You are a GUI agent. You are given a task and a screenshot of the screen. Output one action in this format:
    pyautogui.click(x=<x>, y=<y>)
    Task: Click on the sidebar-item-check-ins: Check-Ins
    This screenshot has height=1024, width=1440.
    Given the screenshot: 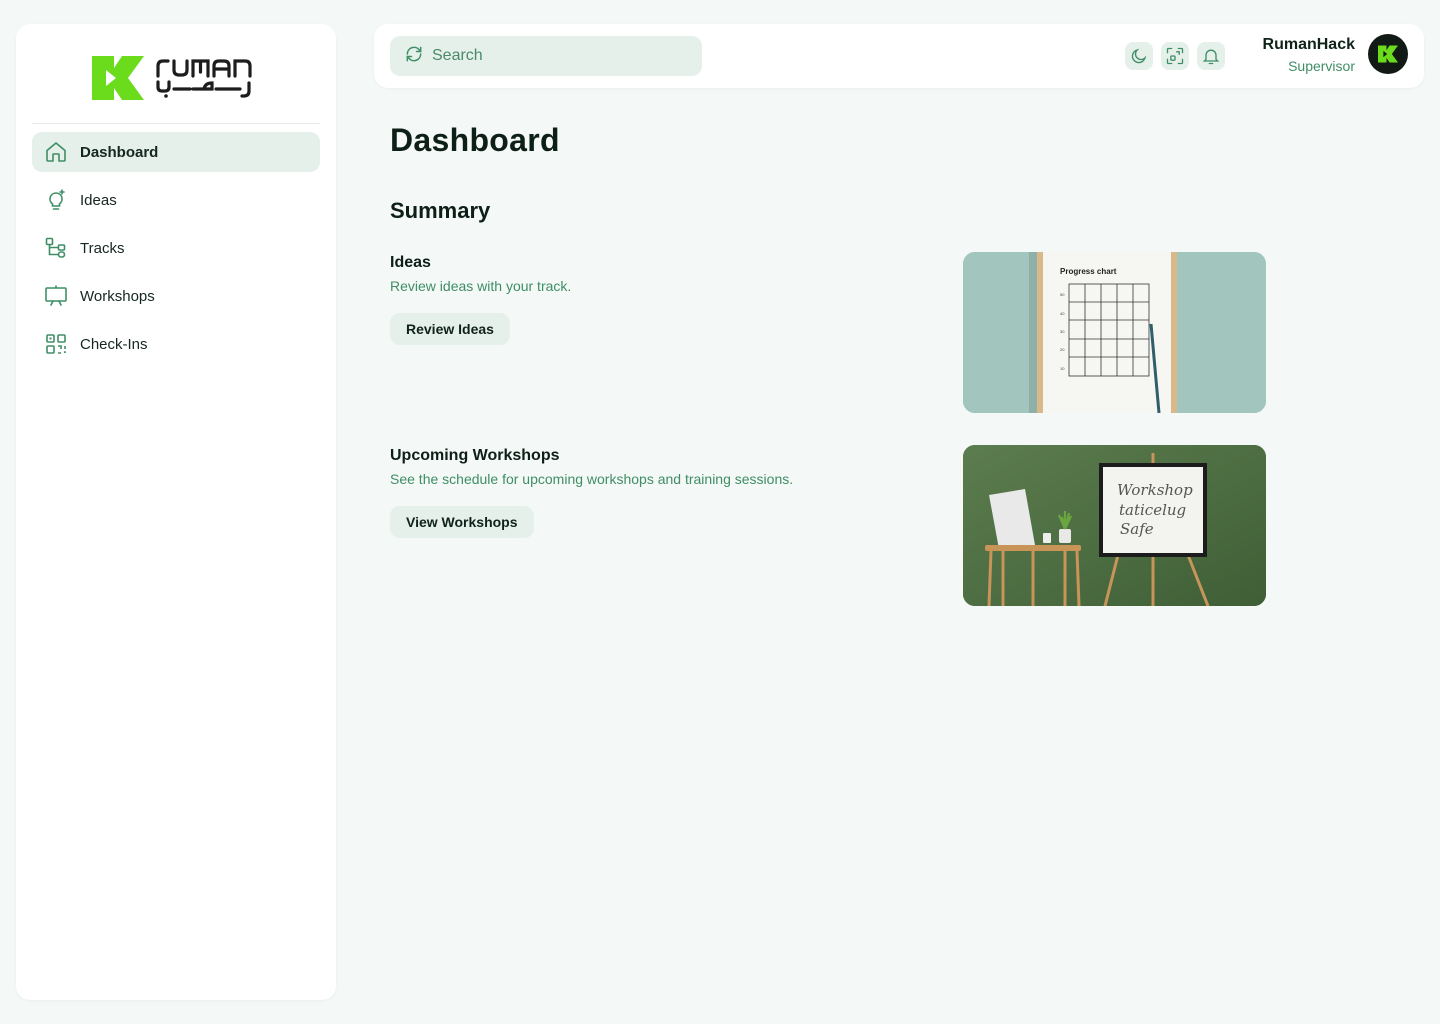 What is the action you would take?
    pyautogui.click(x=176, y=344)
    